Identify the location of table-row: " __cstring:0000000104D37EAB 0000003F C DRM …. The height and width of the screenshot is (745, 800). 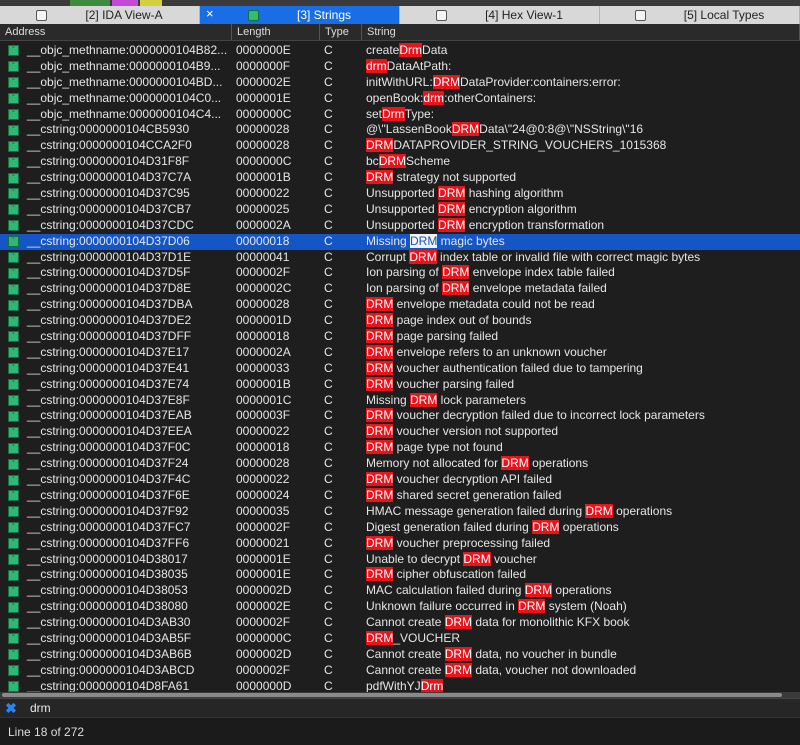
(400, 416).